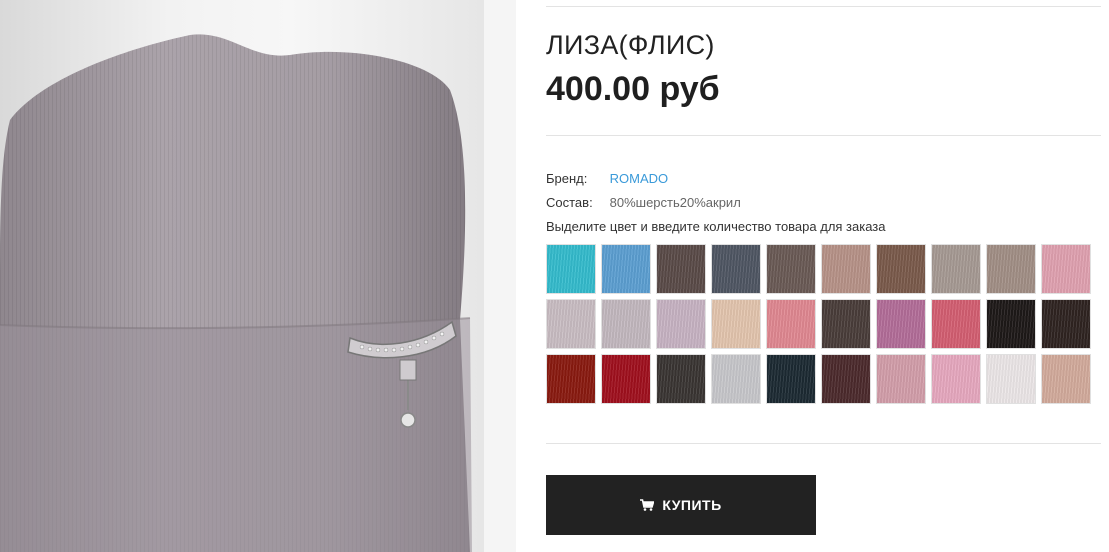 The height and width of the screenshot is (552, 1109). What do you see at coordinates (692, 505) in the screenshot?
I see `buy-button-label: КУПИТЬ` at bounding box center [692, 505].